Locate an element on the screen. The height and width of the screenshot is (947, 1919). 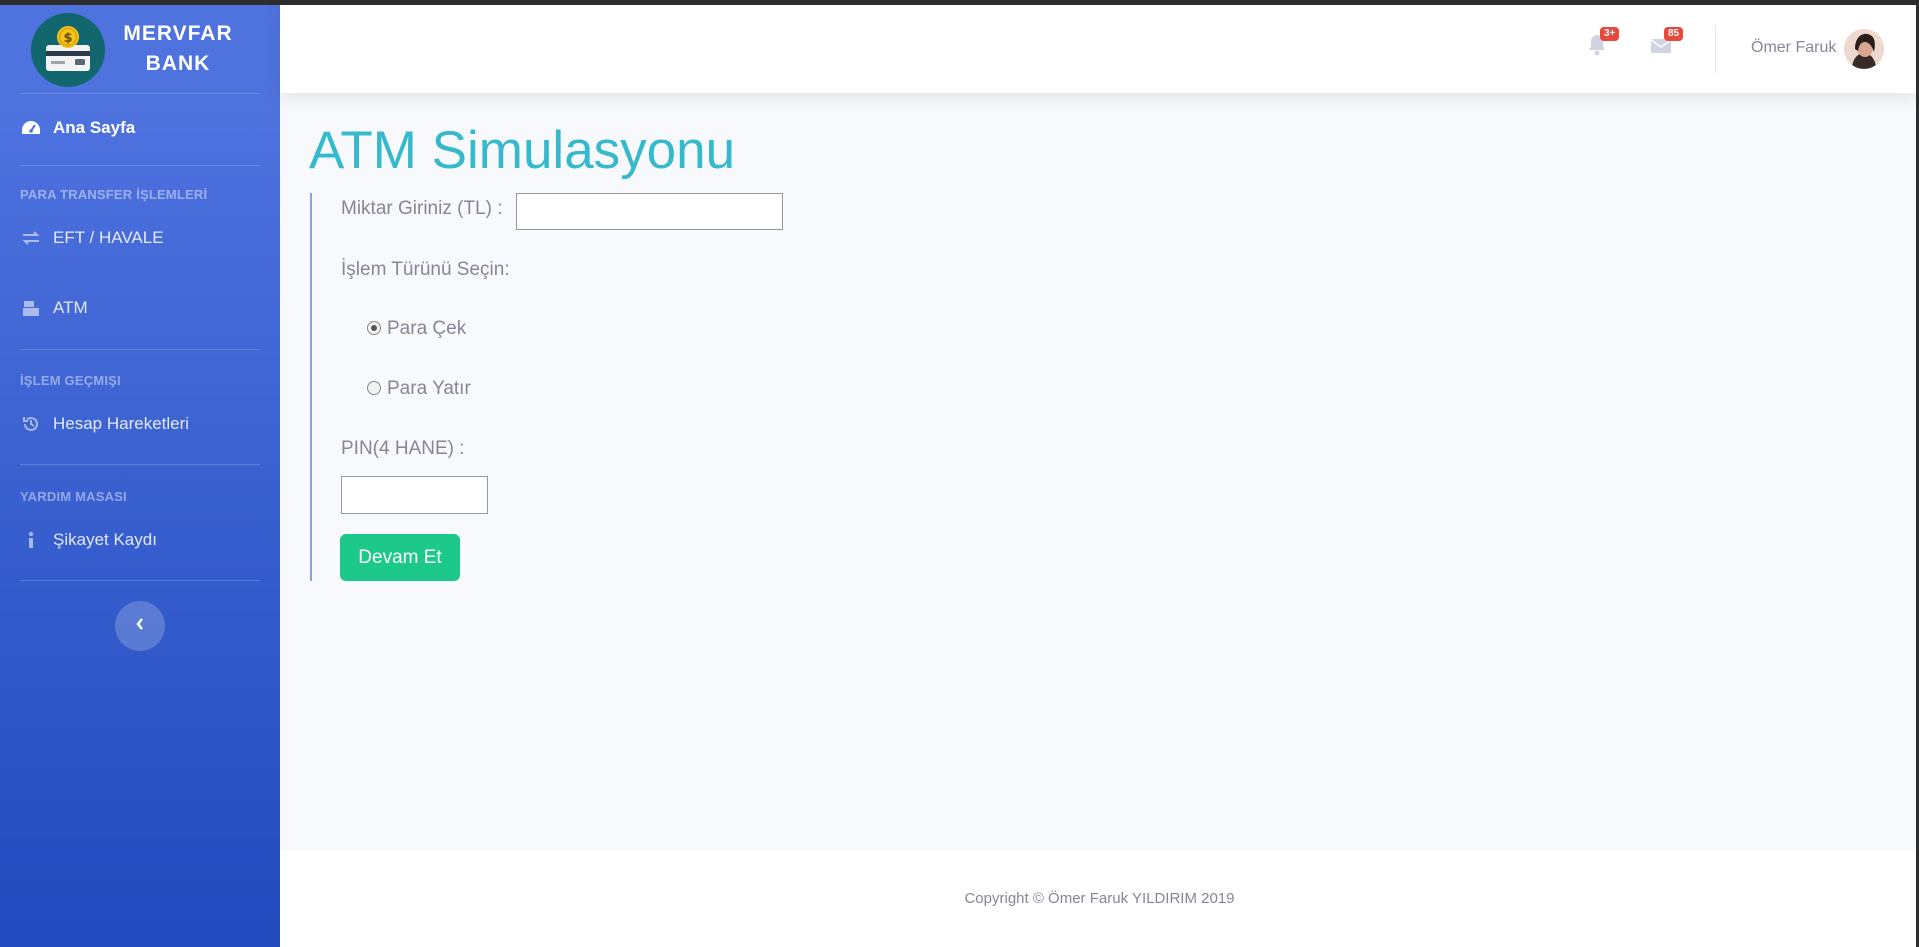
pin-input is located at coordinates (414, 495).